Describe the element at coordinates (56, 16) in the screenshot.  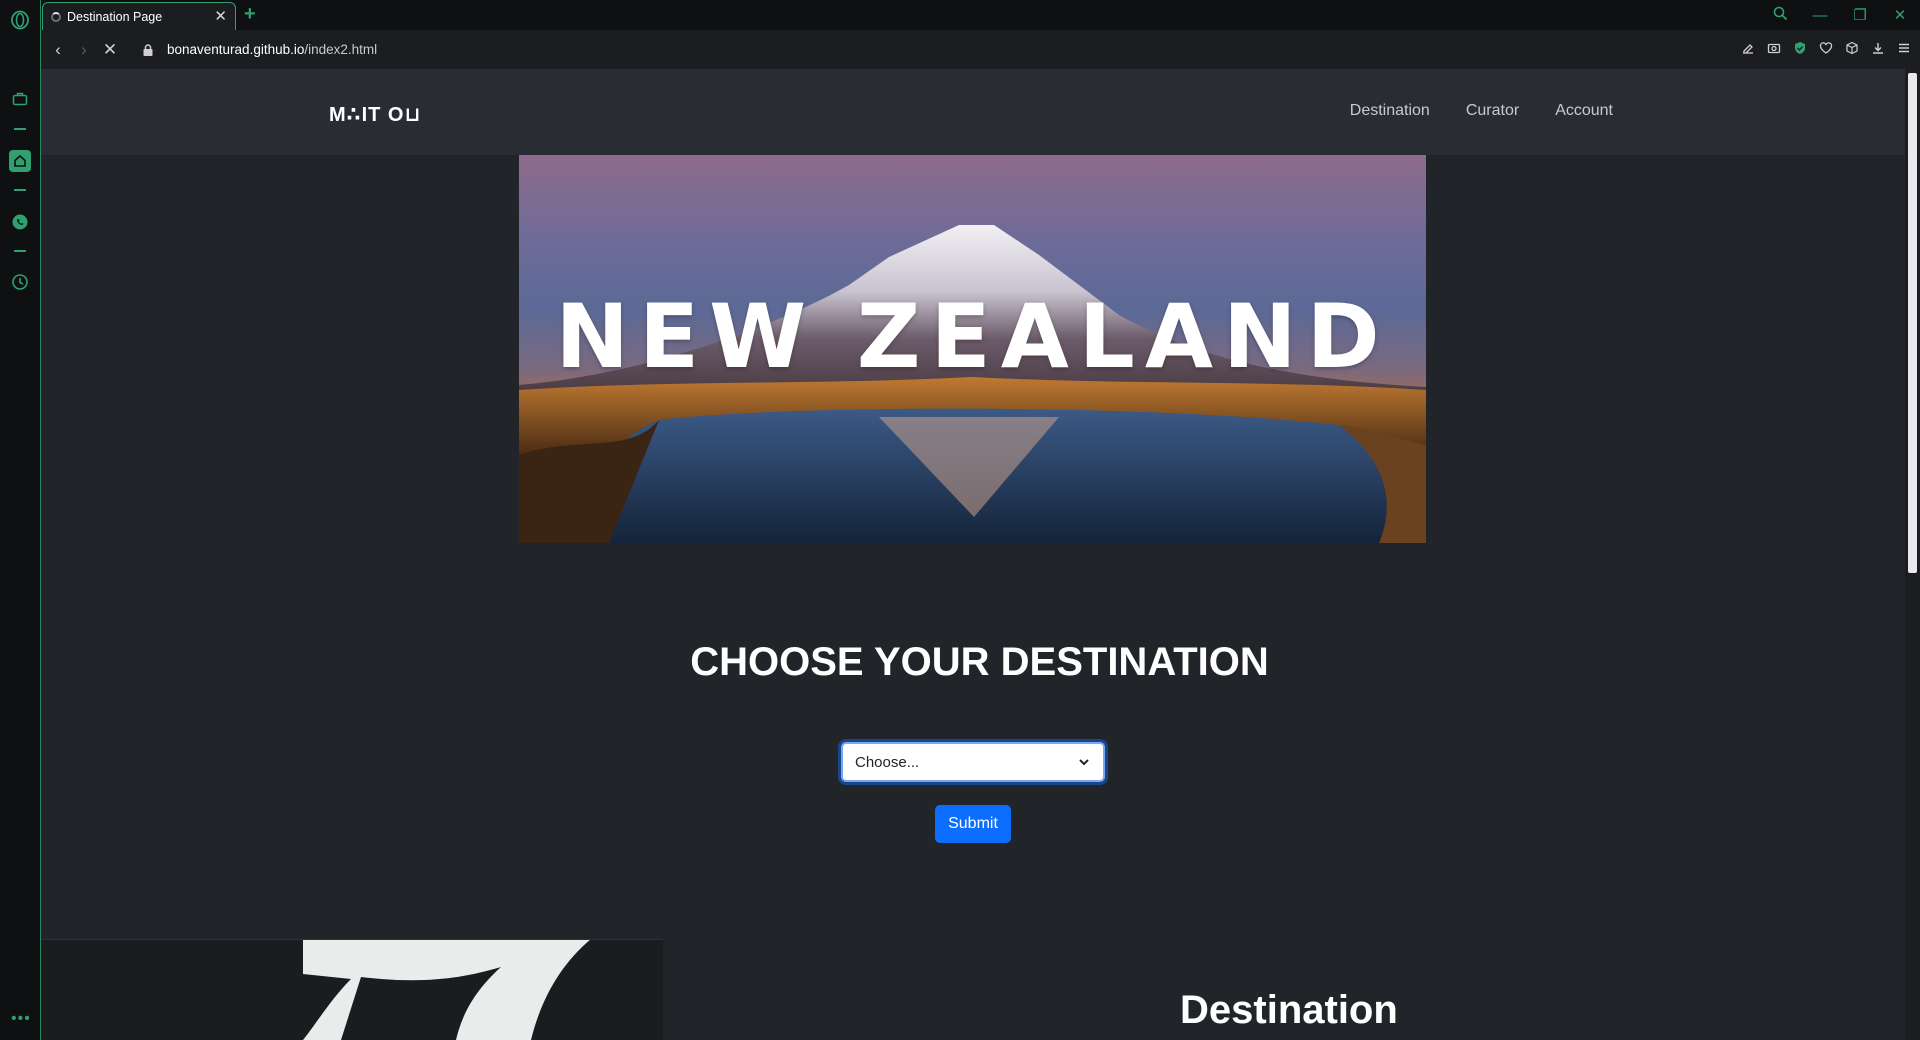
I see `loading-spinner-icon` at that location.